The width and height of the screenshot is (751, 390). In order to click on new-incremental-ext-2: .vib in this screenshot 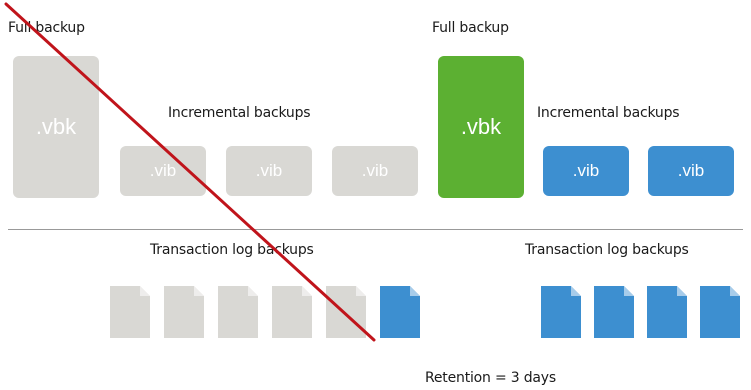, I will do `click(691, 170)`.